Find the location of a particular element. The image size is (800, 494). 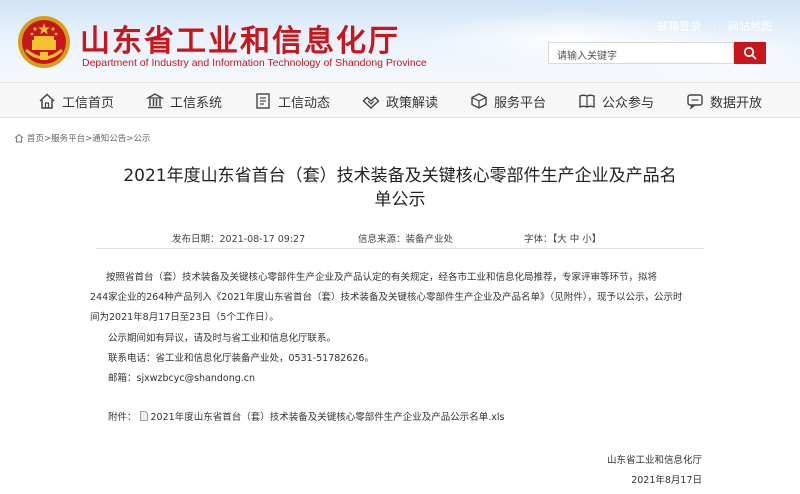

nav-item-label: 服务平台 is located at coordinates (520, 103).